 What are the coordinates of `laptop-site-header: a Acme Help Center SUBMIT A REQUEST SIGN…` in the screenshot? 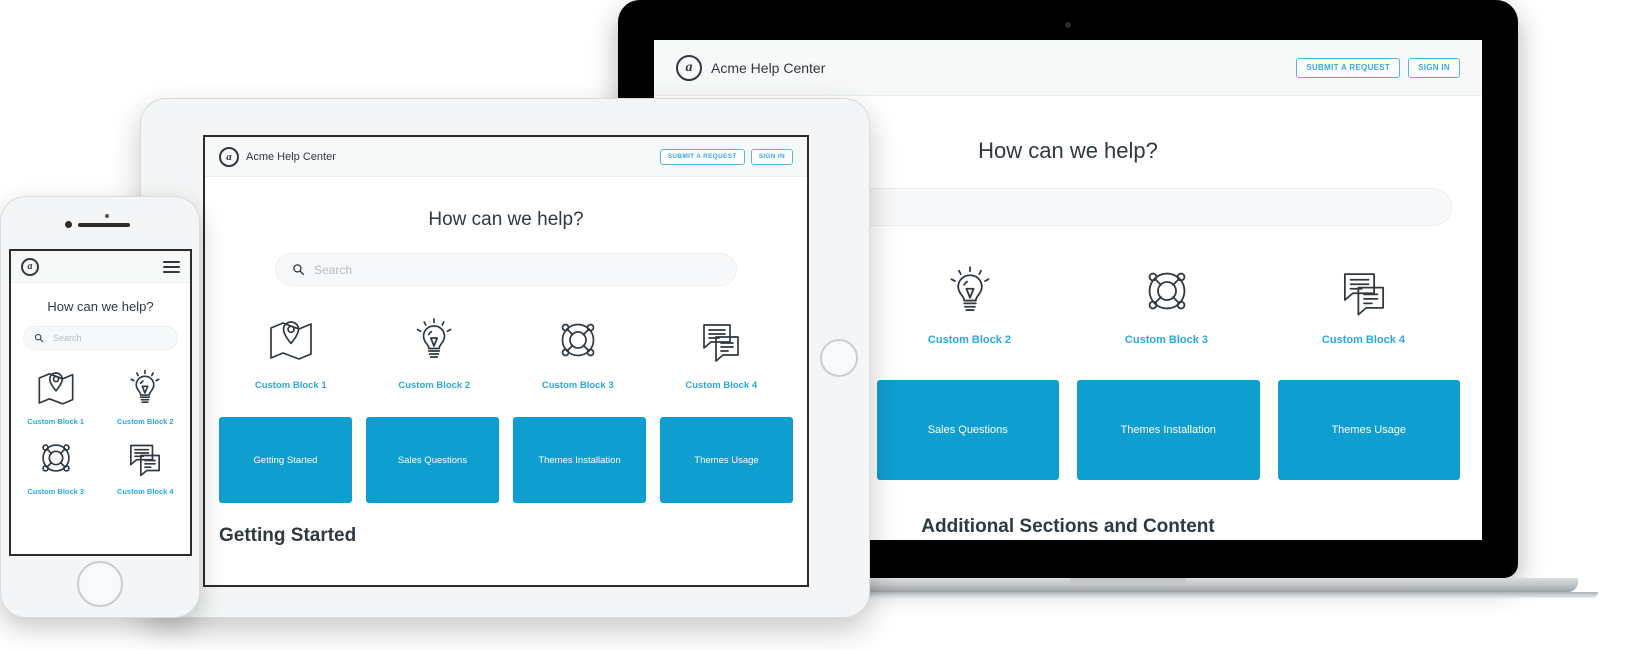 It's located at (1068, 68).